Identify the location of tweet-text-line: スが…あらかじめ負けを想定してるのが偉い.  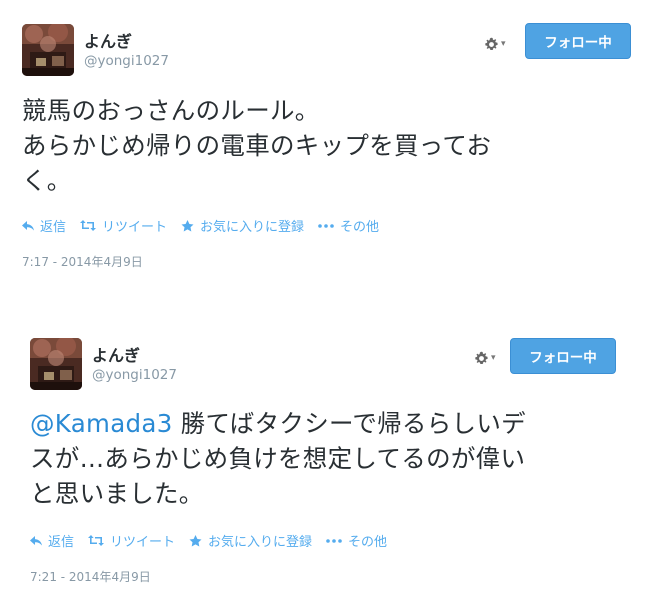
(278, 458).